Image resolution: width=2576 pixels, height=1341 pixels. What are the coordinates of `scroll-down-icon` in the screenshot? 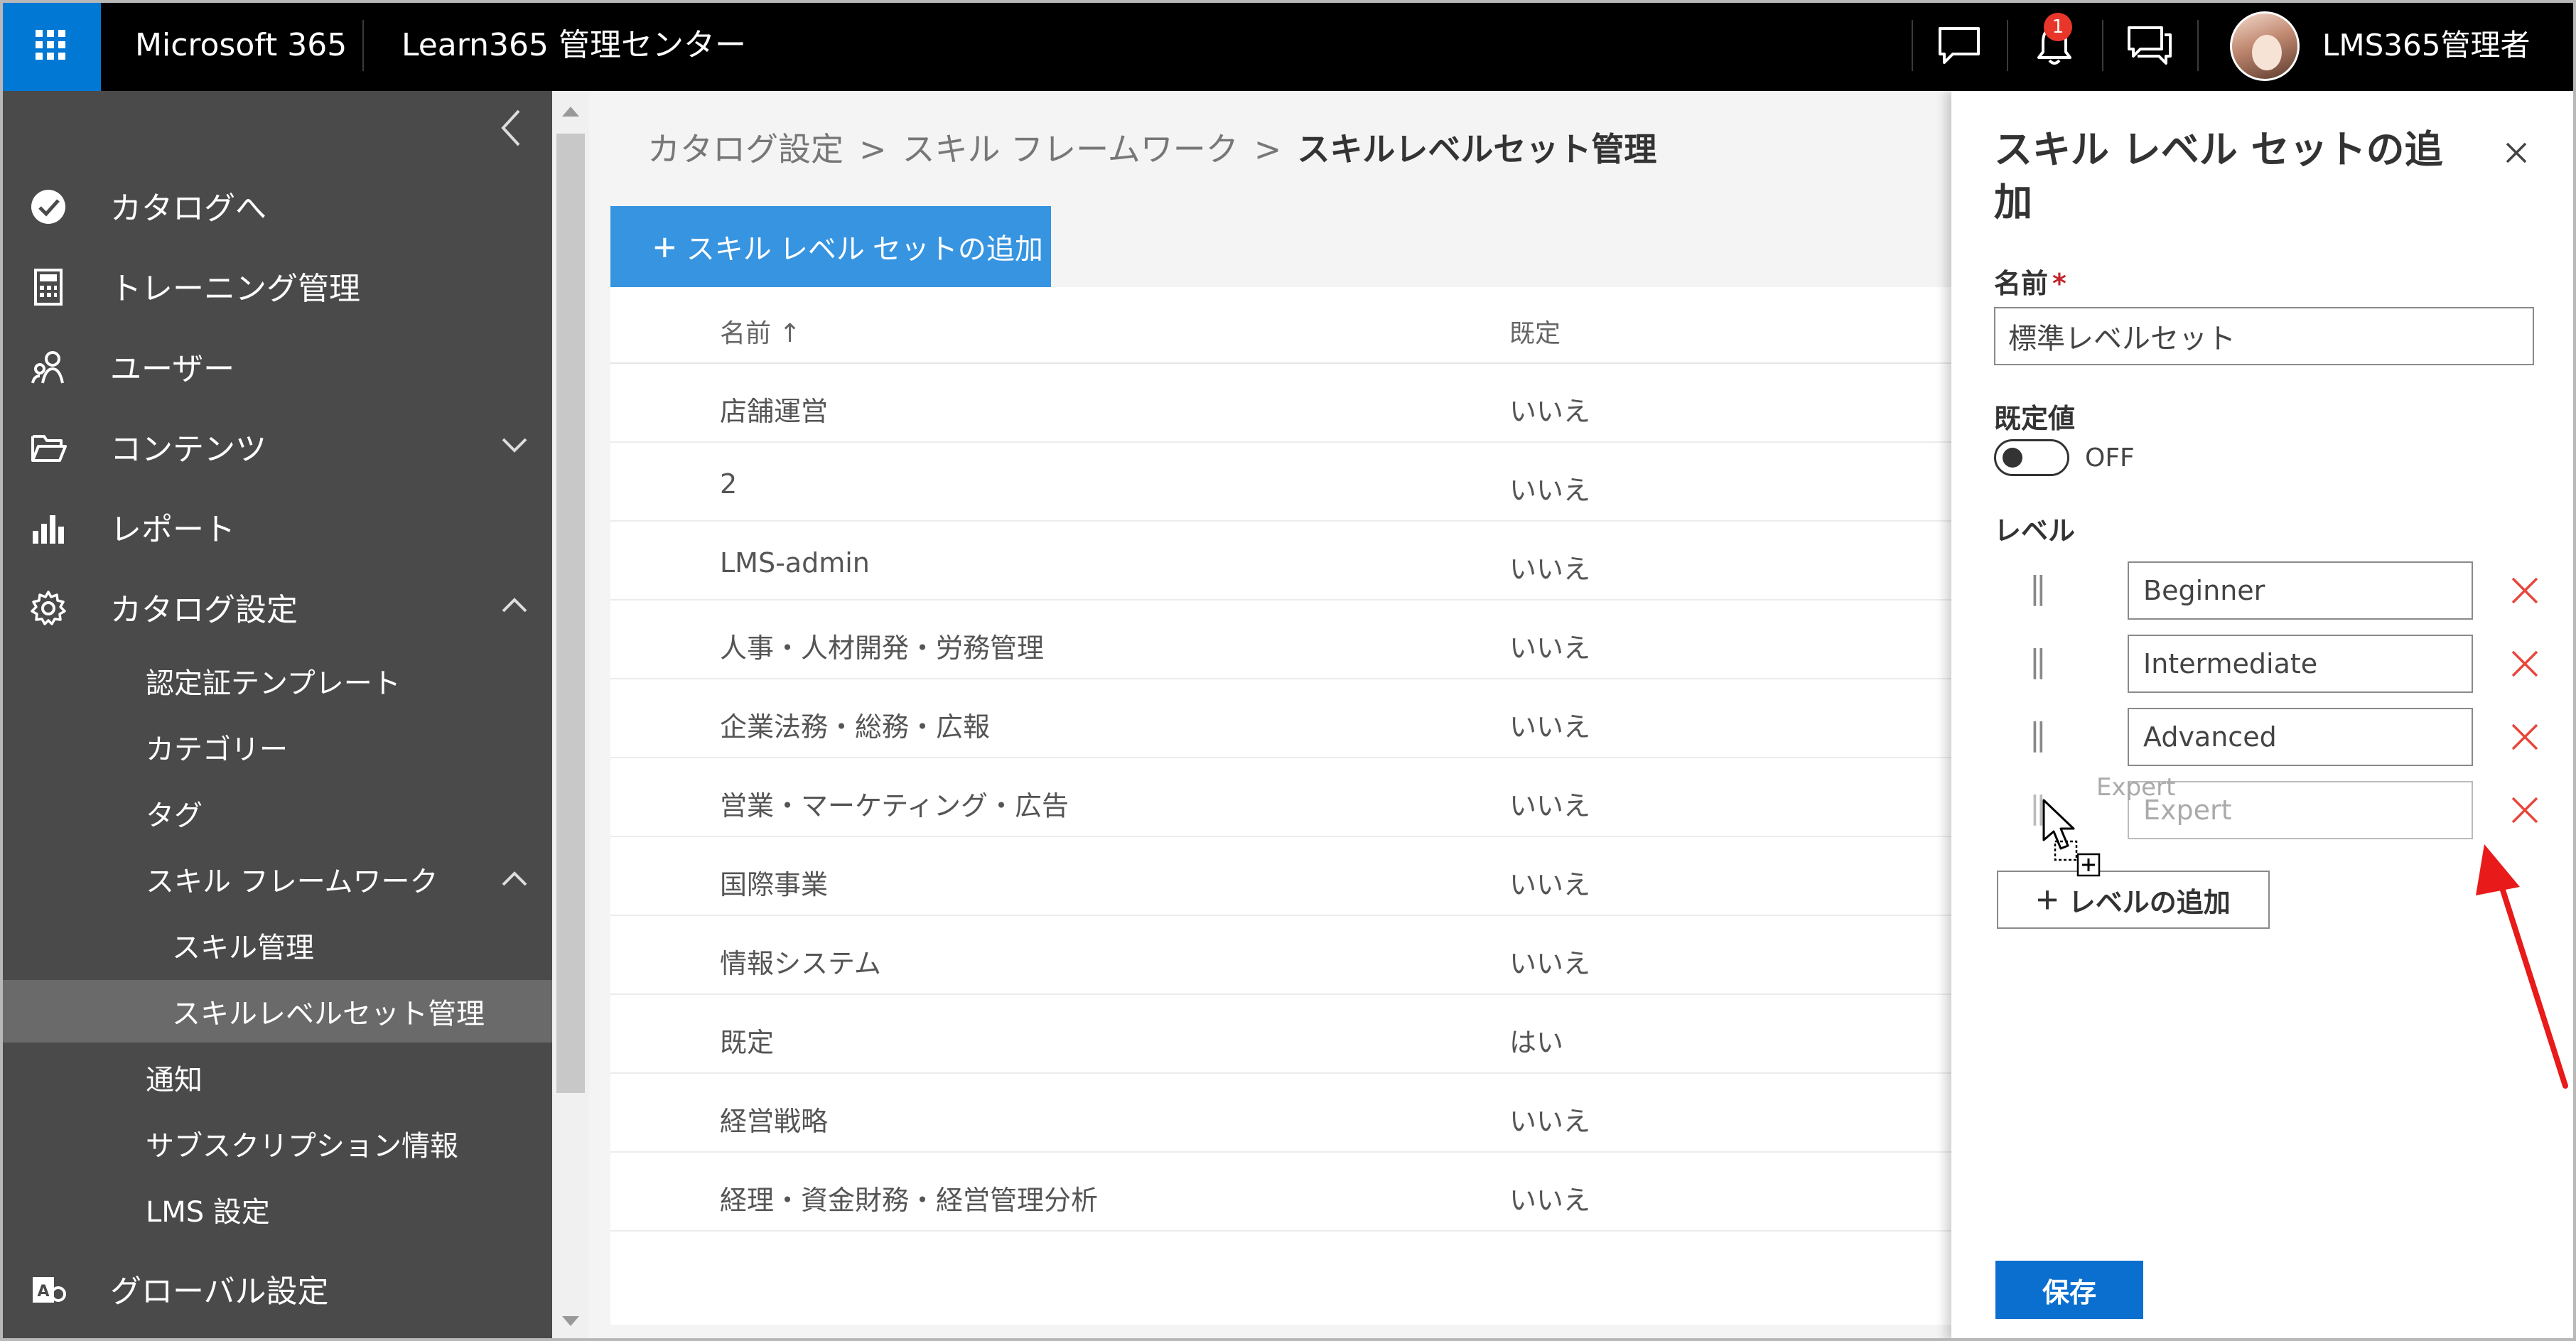 It's located at (570, 1321).